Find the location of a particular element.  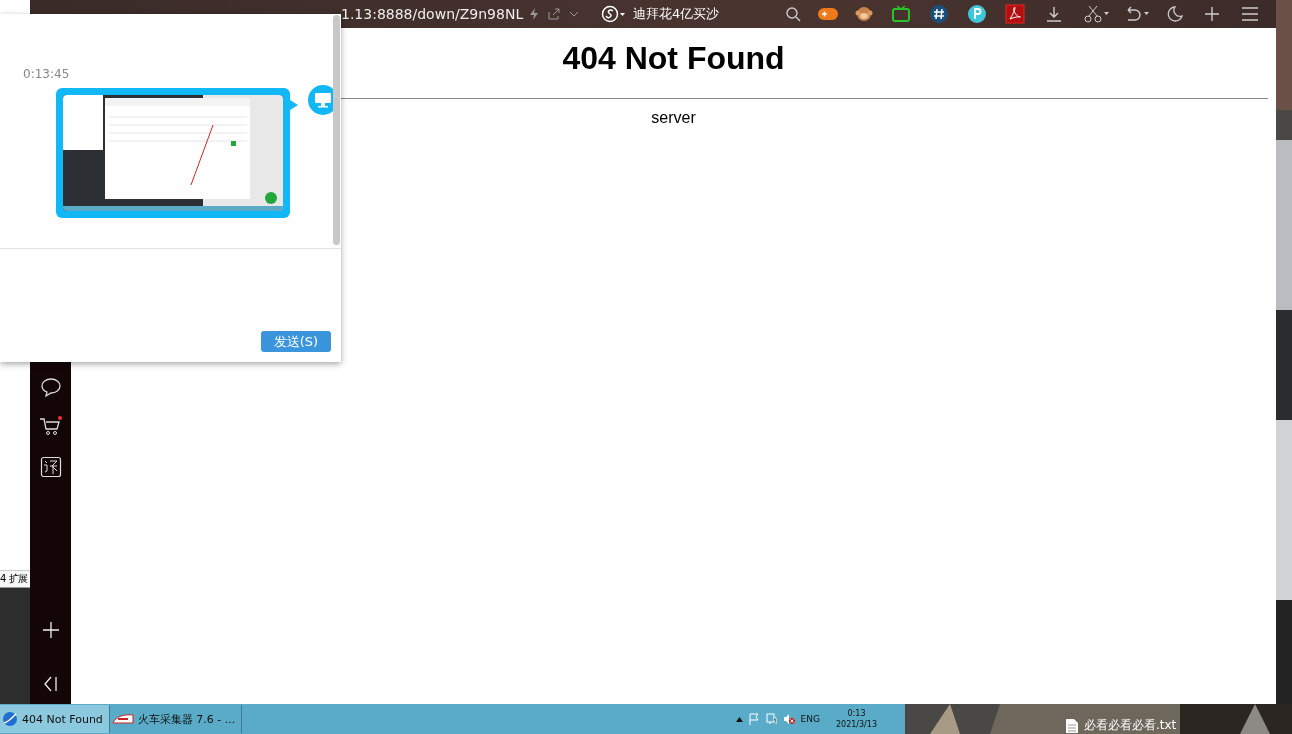

cart-icon is located at coordinates (50, 427).